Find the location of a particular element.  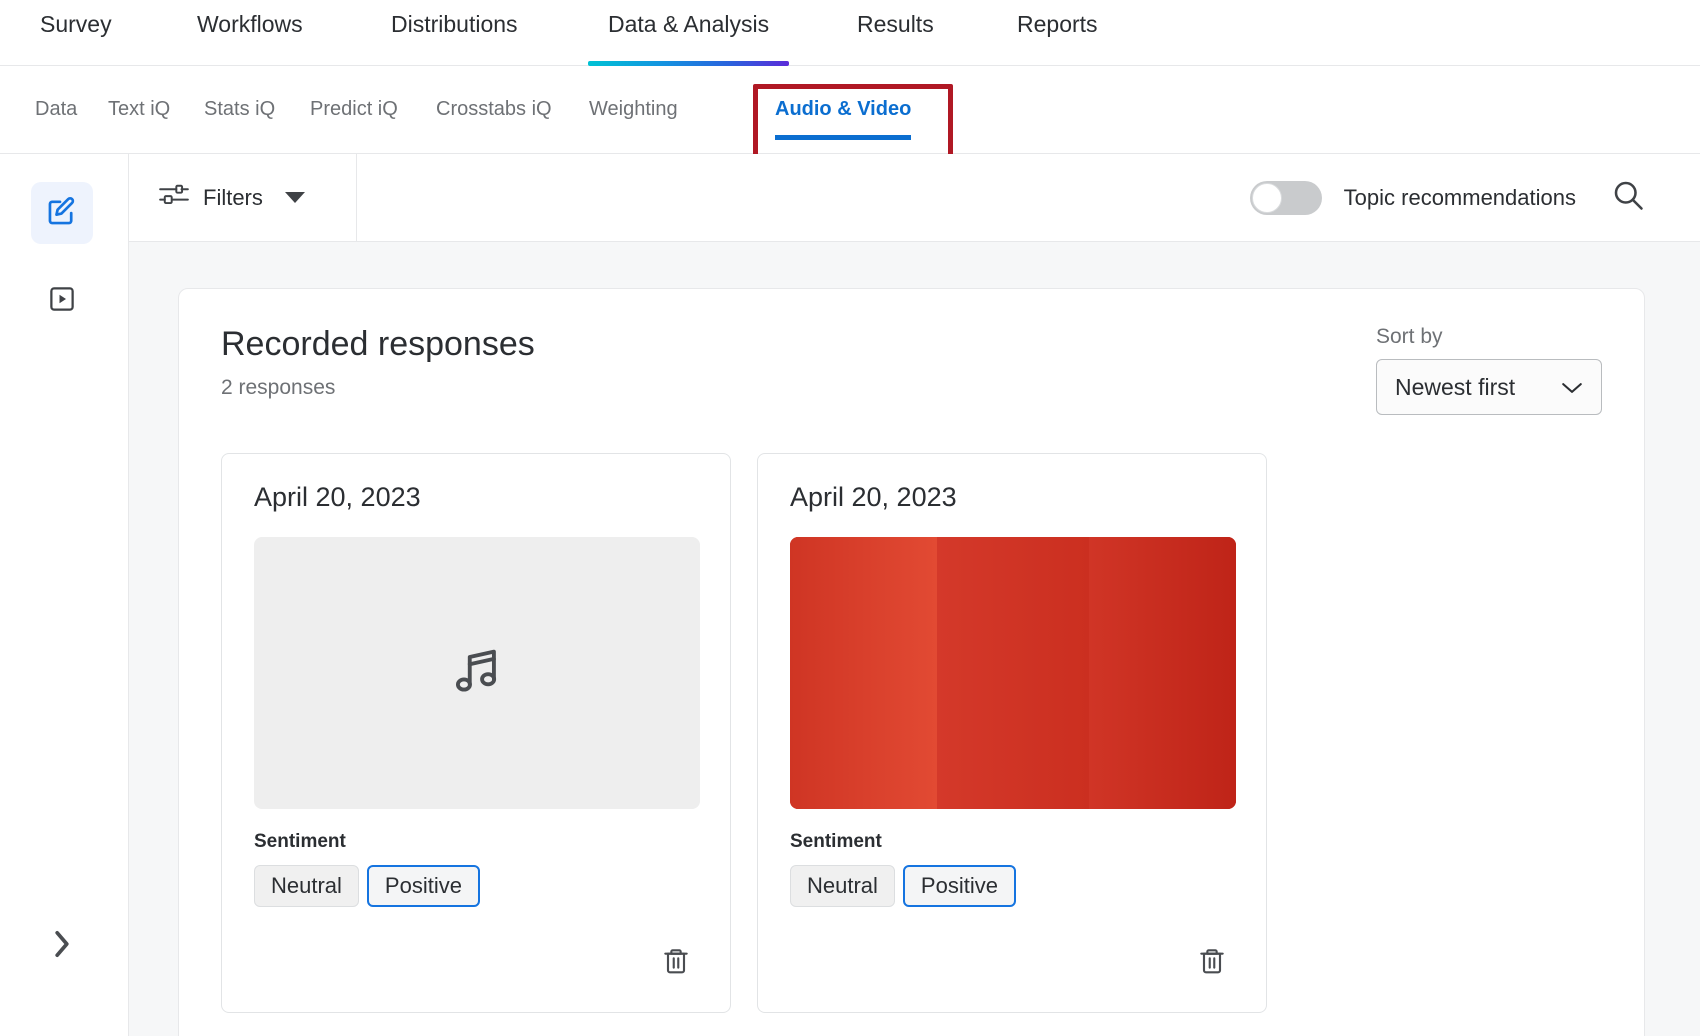

tab-label: Stats iQ is located at coordinates (240, 109).